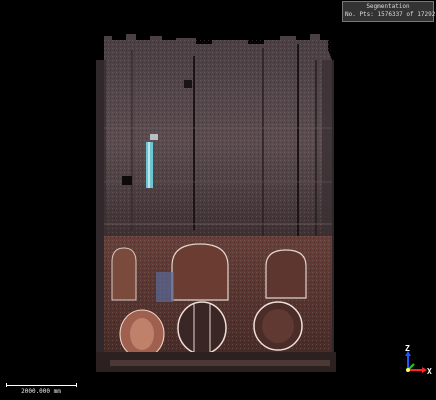 The image size is (436, 400). I want to click on opening-center, so click(202, 328).